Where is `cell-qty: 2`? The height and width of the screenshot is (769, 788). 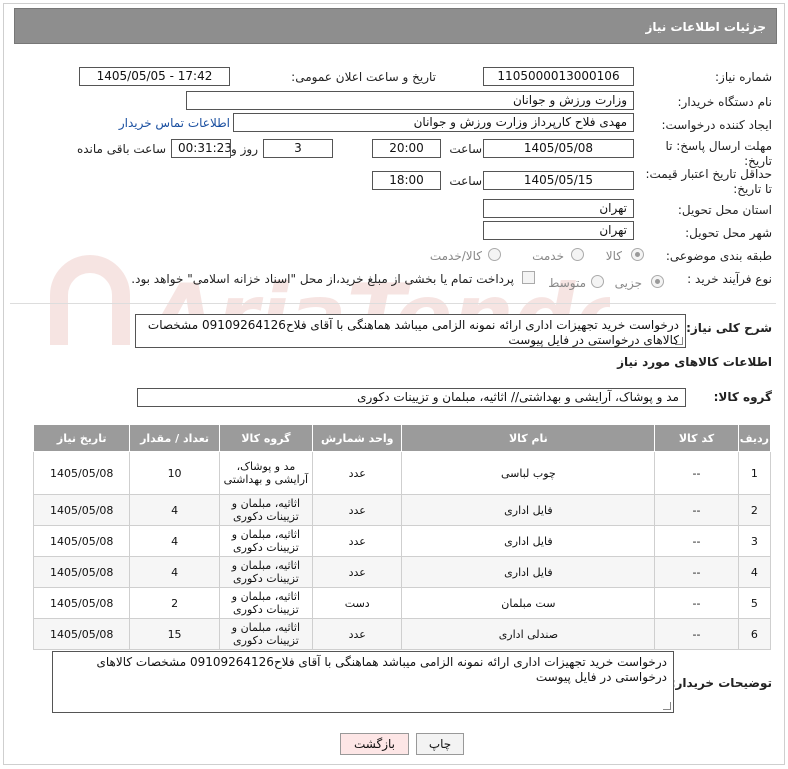
cell-qty: 2 is located at coordinates (174, 603).